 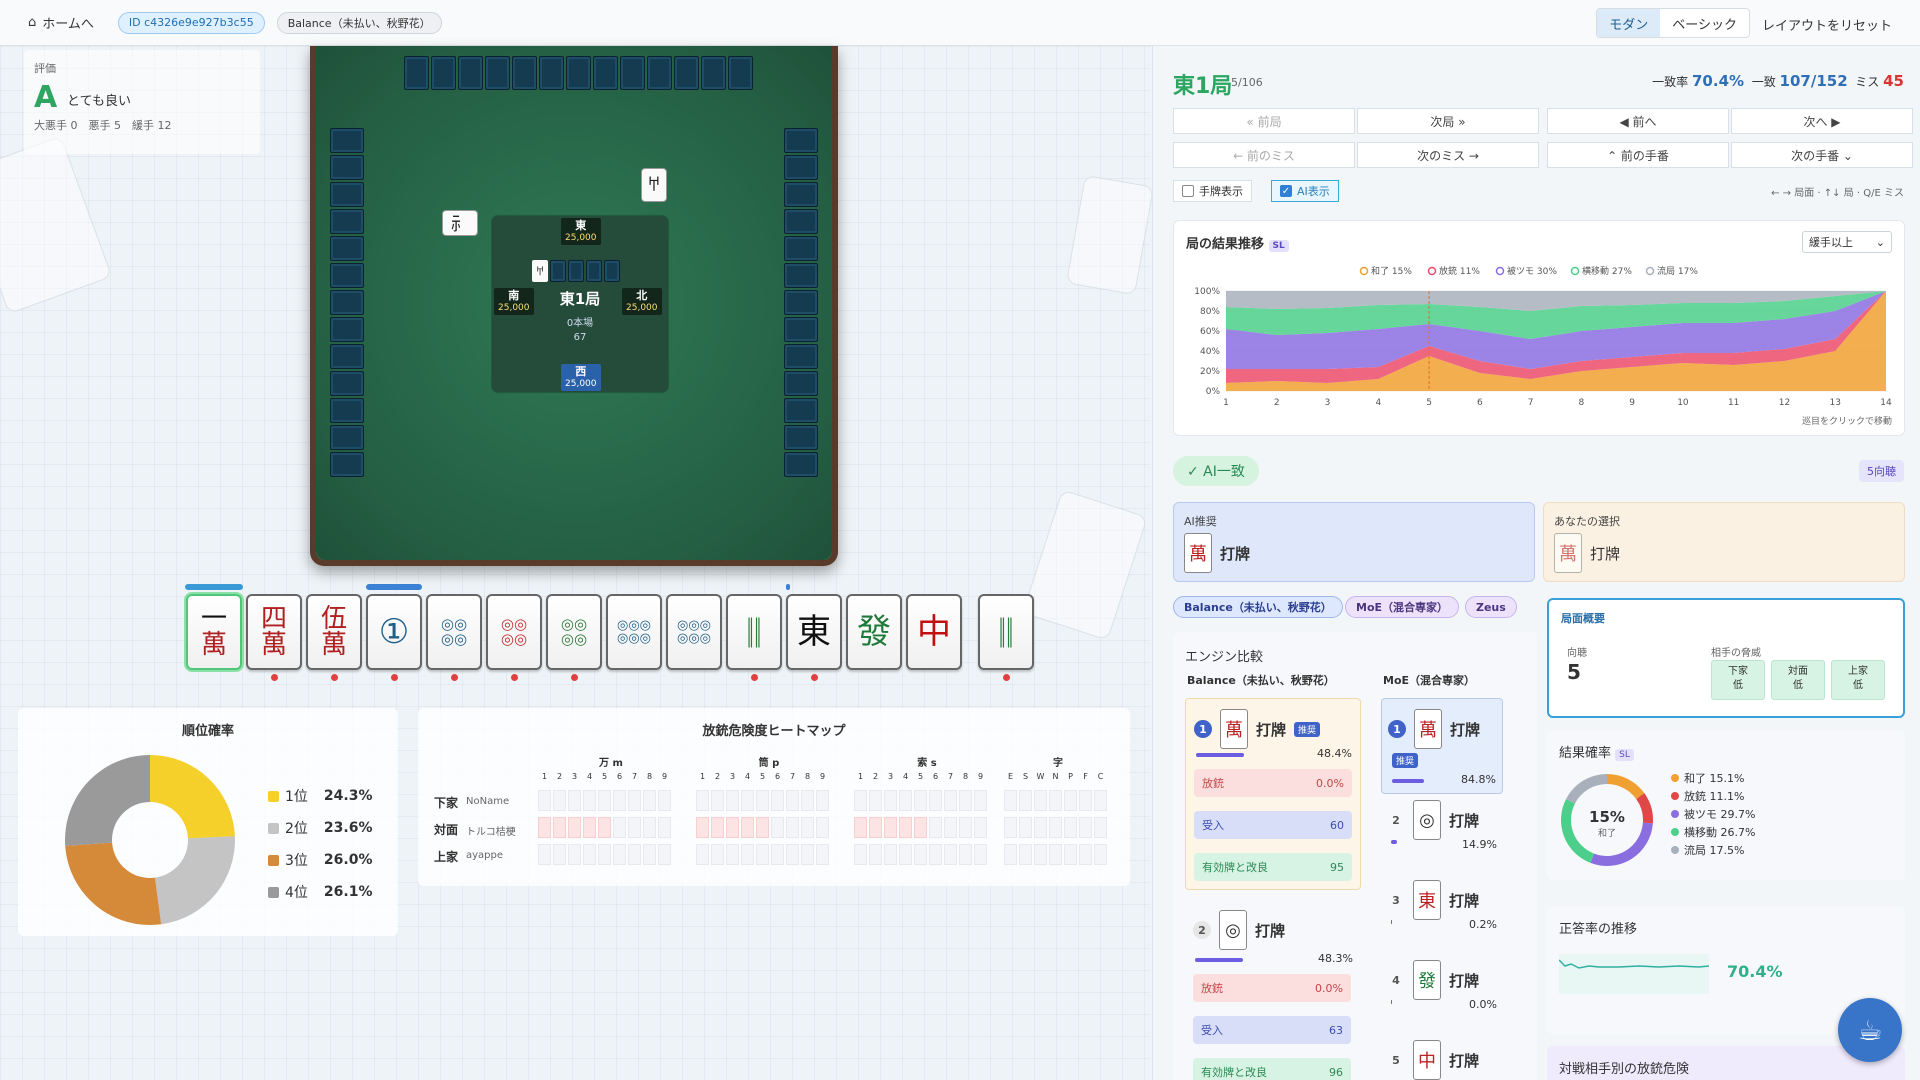 What do you see at coordinates (460, 223) in the screenshot?
I see `discard-tile: ⺬` at bounding box center [460, 223].